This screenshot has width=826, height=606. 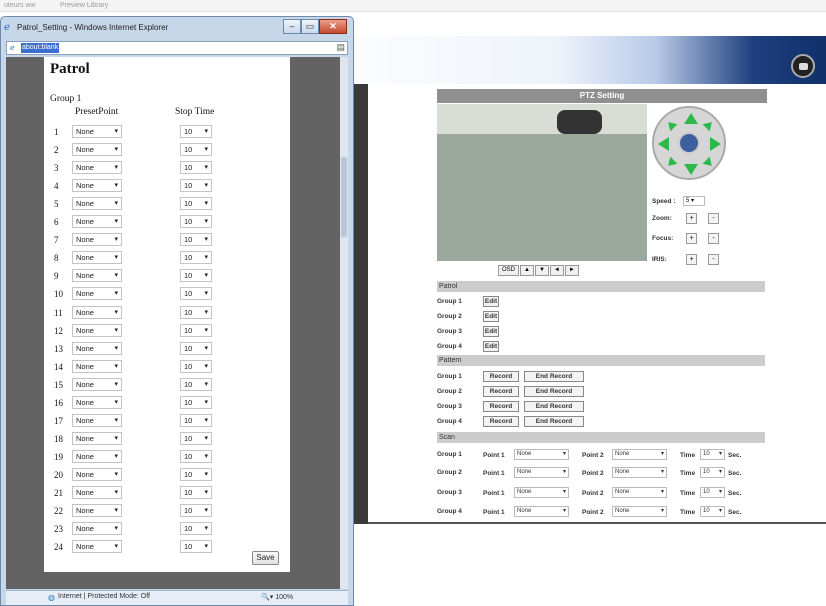 I want to click on pan-right-arrow-icon, so click(x=715, y=144).